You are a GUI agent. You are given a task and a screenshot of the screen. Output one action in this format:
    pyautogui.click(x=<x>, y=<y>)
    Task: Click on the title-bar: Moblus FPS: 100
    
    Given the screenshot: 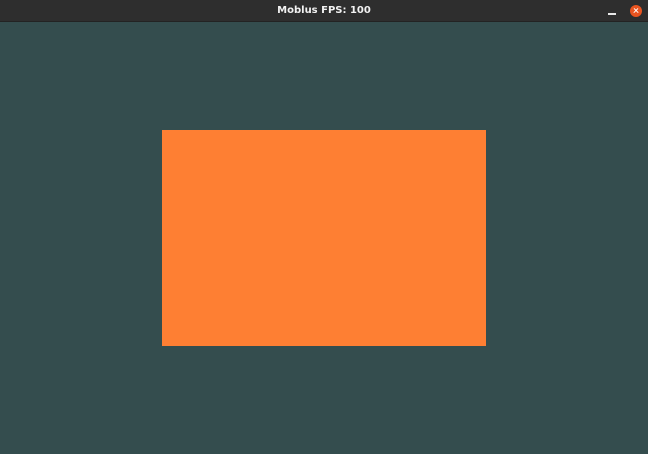 What is the action you would take?
    pyautogui.click(x=324, y=11)
    